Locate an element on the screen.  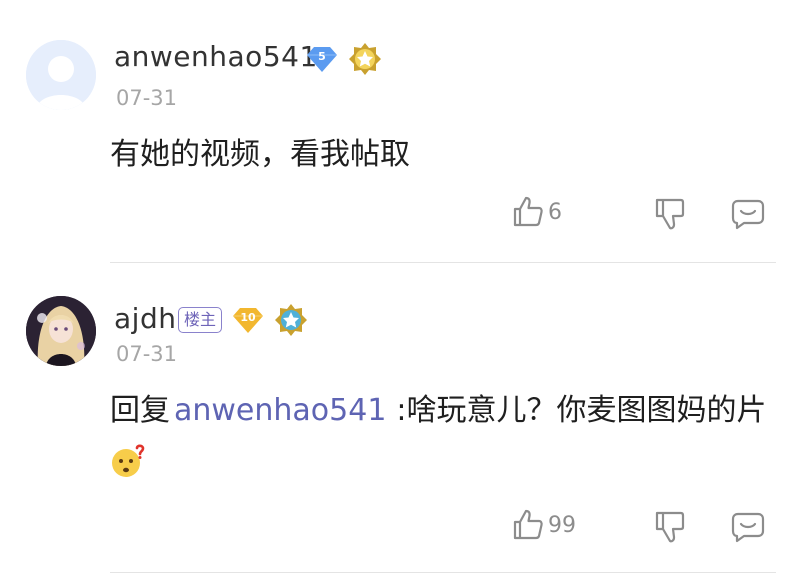
diamond-vip-icon: 5 is located at coordinates (322, 59).